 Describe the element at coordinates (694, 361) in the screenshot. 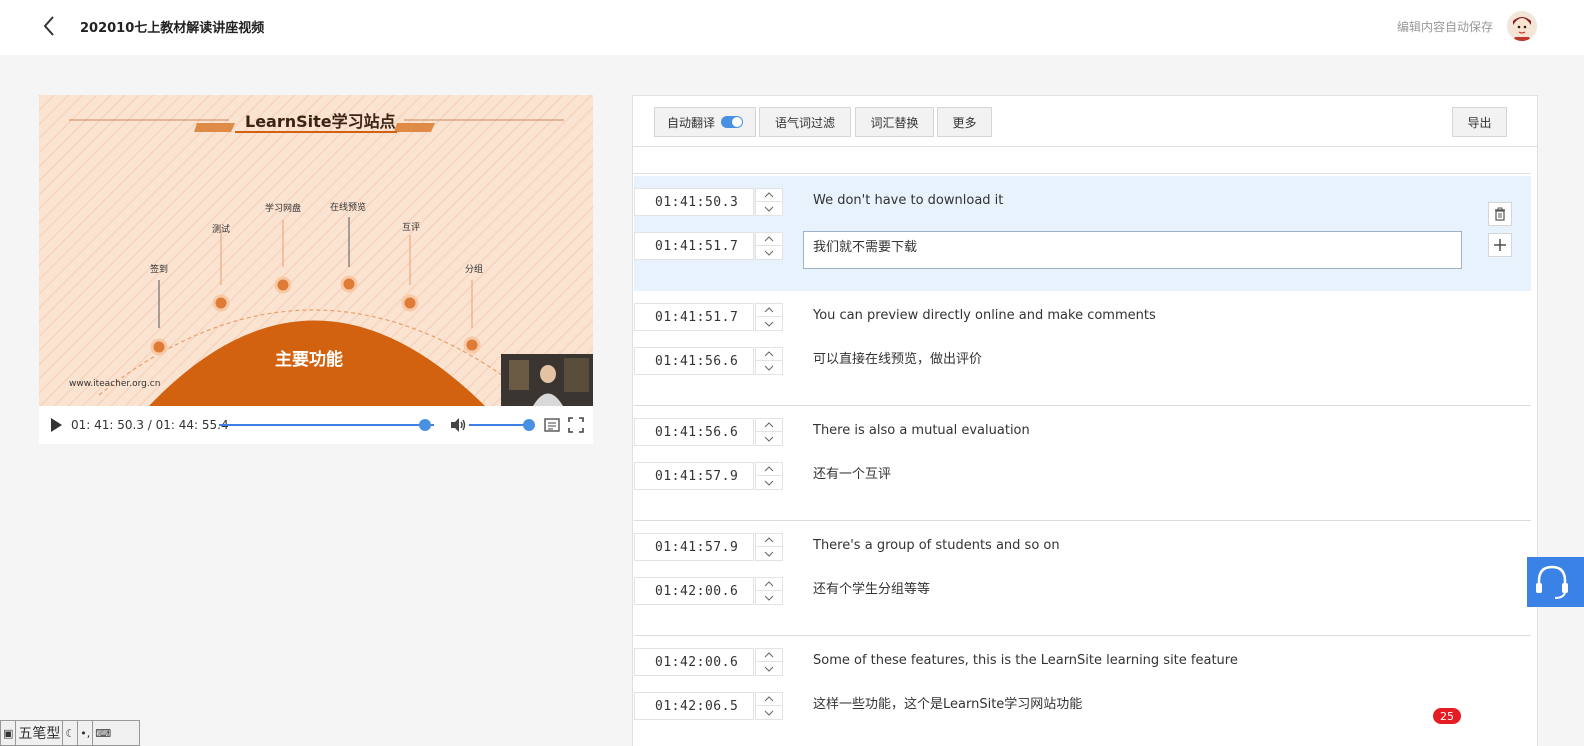

I see `end-time-input: 01:41:56.6` at that location.